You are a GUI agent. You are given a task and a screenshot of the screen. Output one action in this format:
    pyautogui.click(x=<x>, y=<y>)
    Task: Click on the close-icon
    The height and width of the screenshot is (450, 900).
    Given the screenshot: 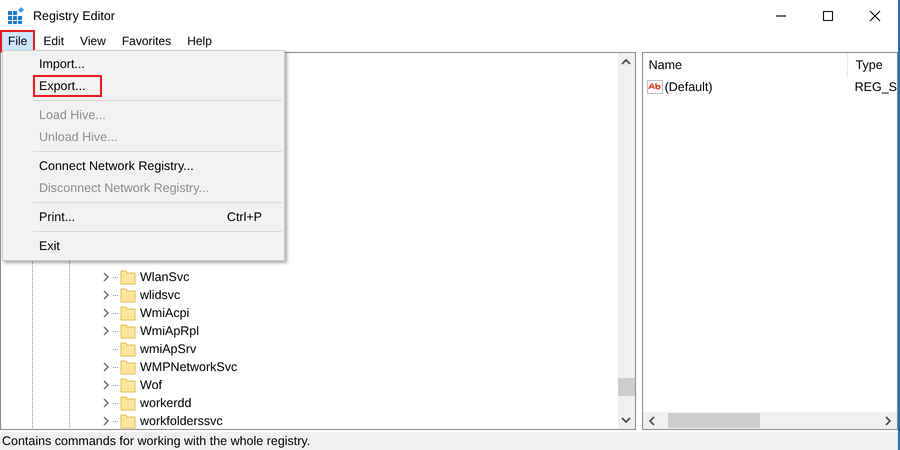 What is the action you would take?
    pyautogui.click(x=874, y=16)
    